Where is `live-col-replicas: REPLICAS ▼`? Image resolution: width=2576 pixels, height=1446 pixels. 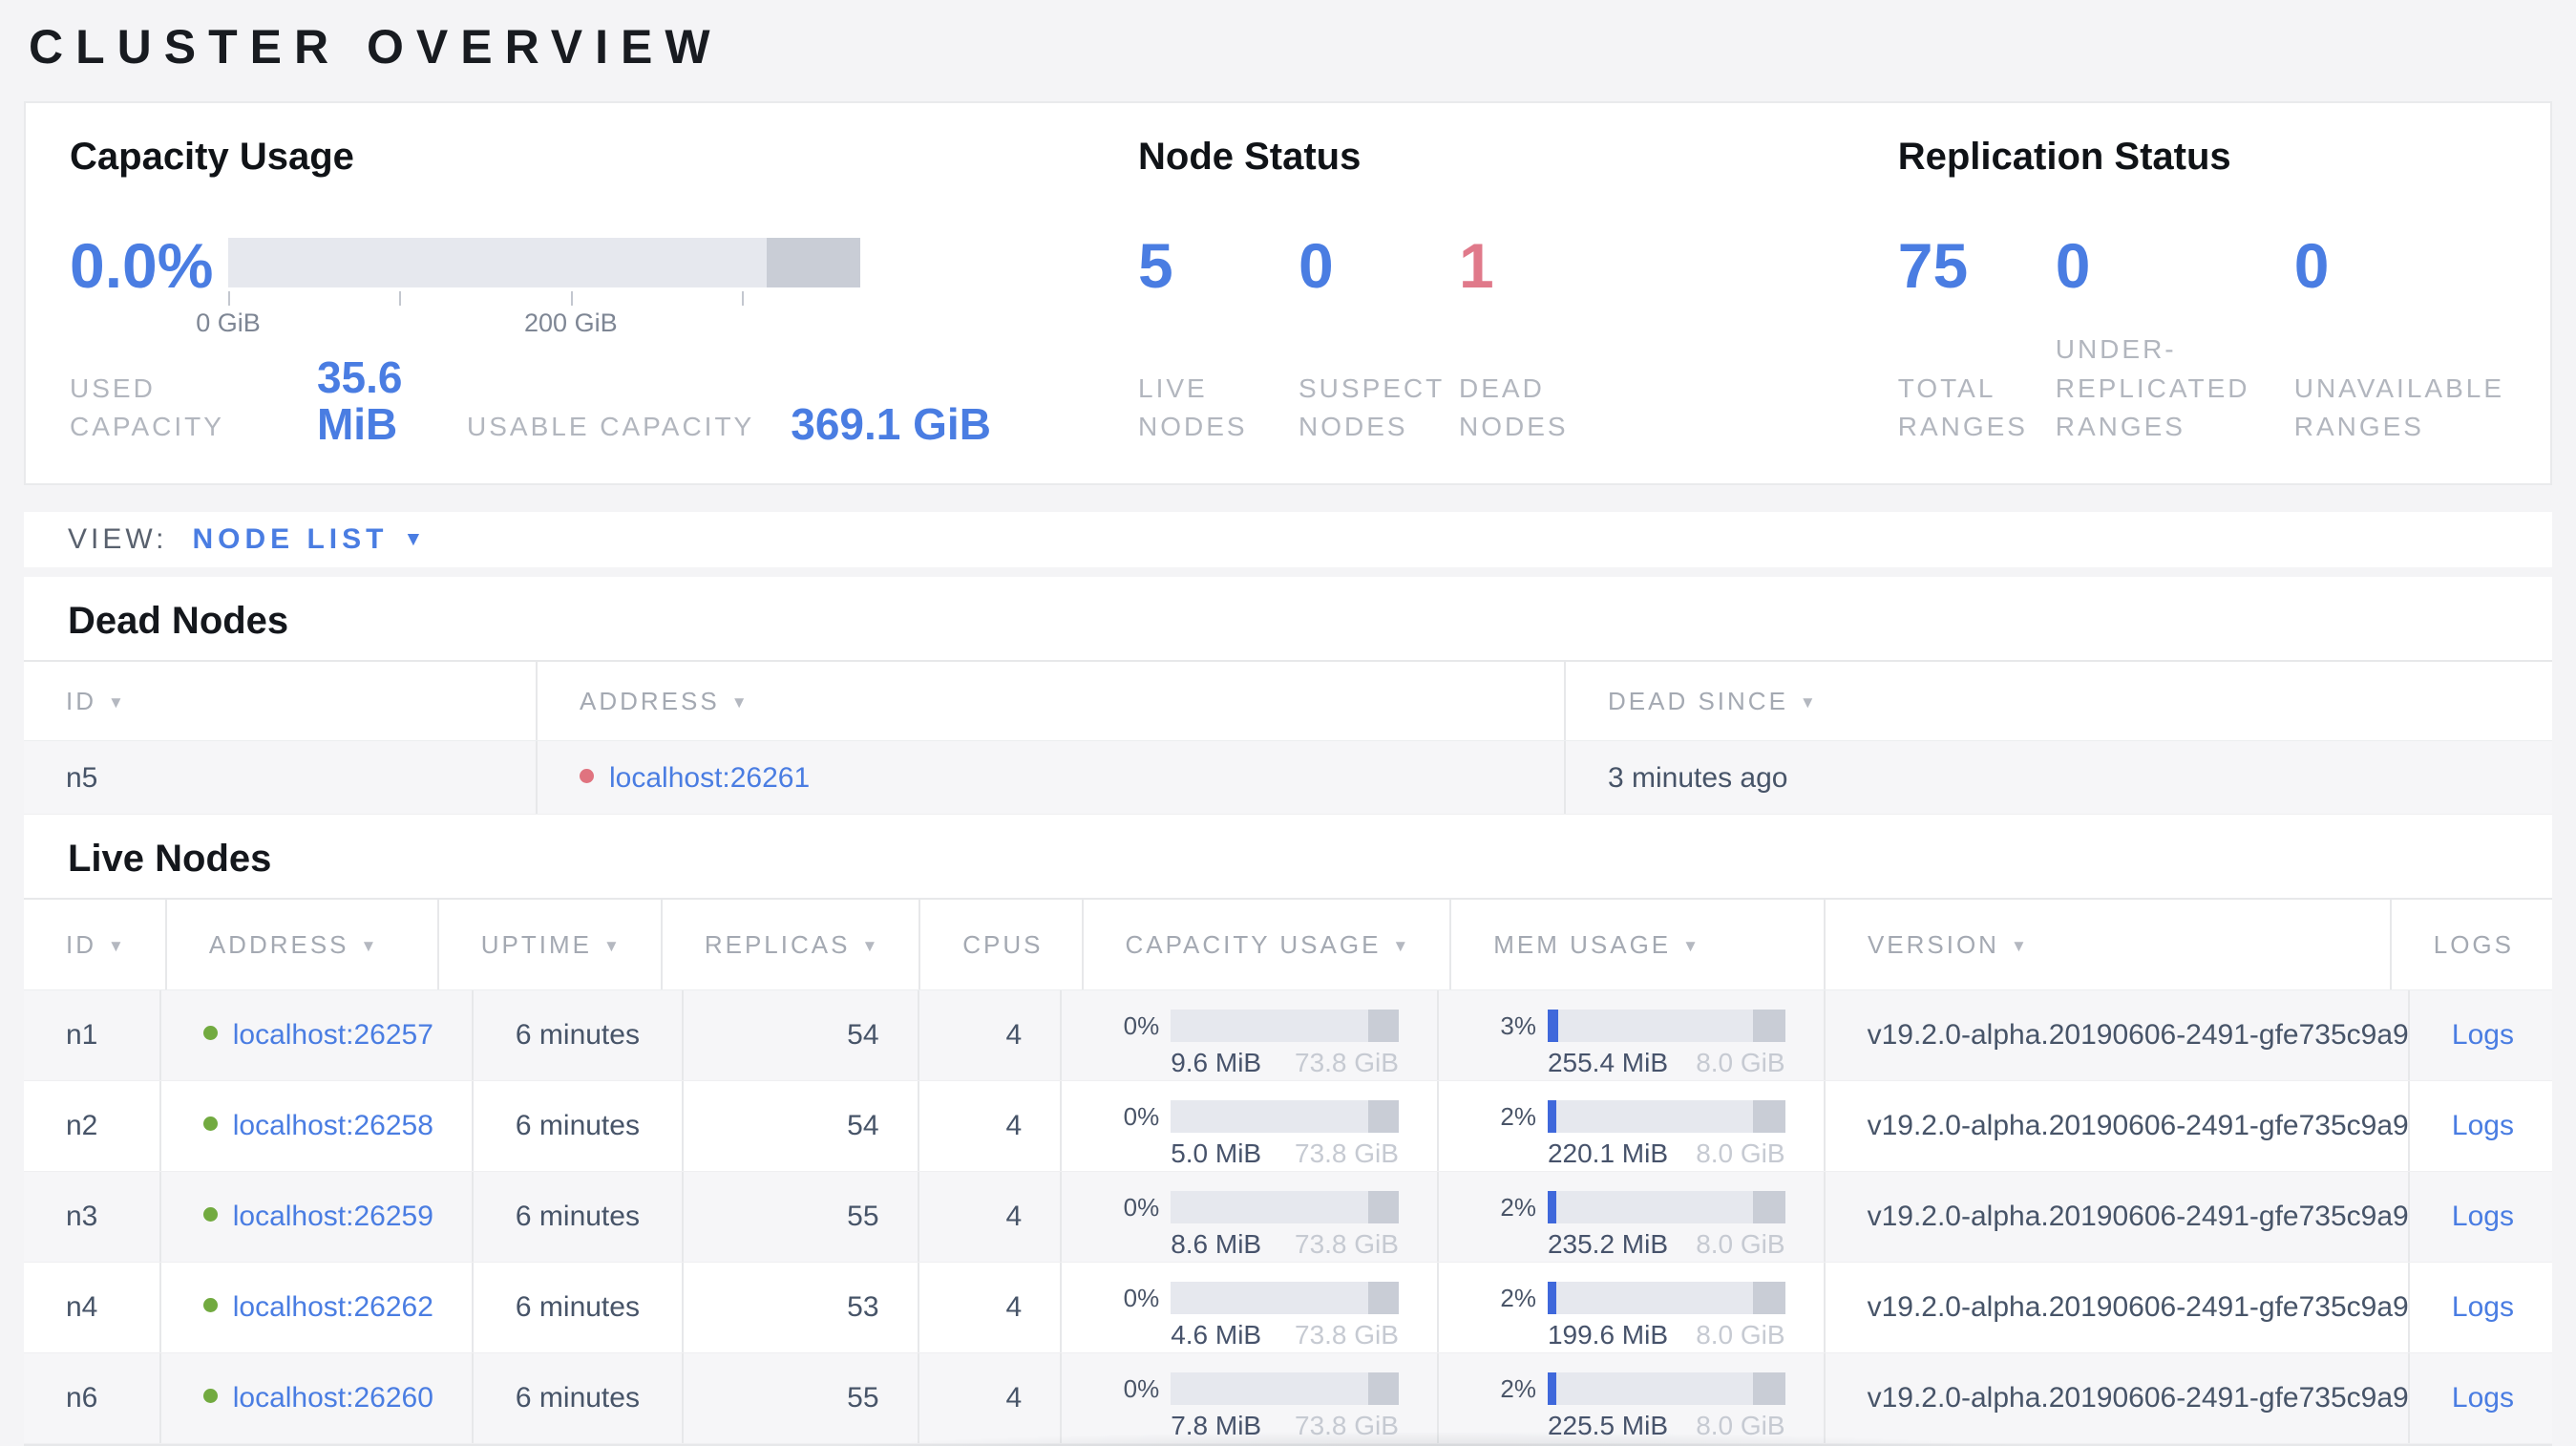 live-col-replicas: REPLICAS ▼ is located at coordinates (792, 945).